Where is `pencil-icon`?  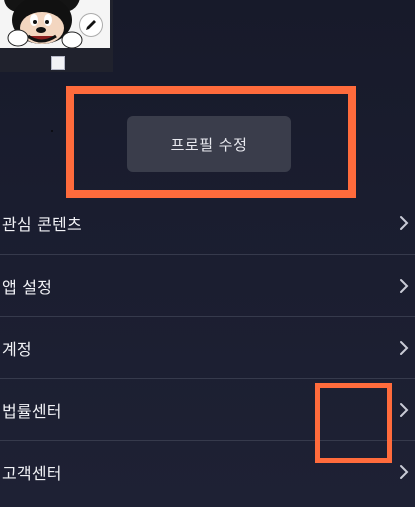 pencil-icon is located at coordinates (91, 25).